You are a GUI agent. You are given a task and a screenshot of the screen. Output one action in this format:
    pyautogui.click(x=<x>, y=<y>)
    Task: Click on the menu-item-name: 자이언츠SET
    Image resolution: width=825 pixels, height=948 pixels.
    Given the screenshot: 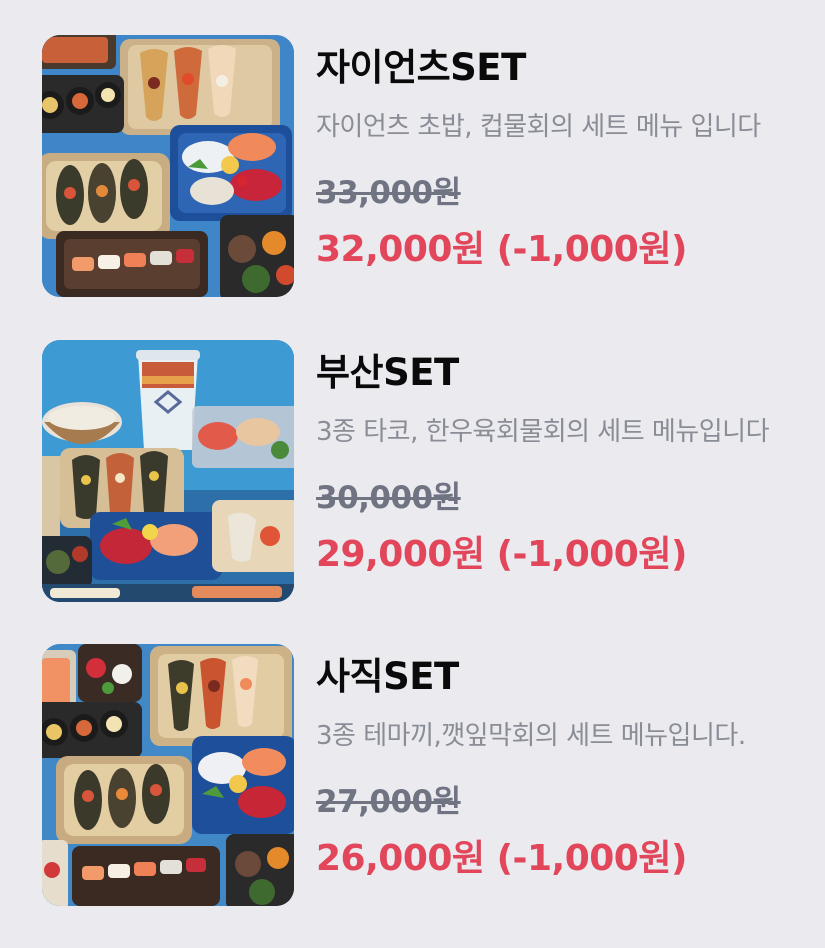 What is the action you would take?
    pyautogui.click(x=421, y=67)
    